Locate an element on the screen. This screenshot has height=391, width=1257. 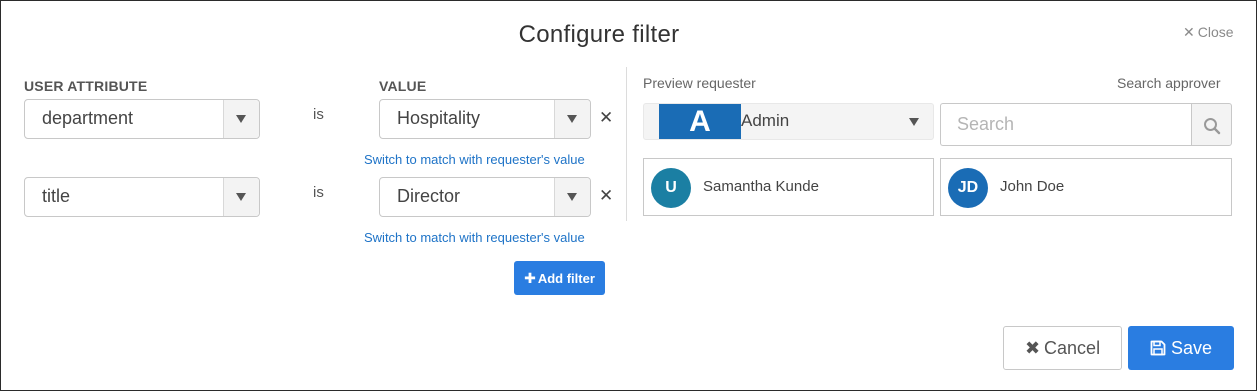
plus-icon: ✚ is located at coordinates (530, 278).